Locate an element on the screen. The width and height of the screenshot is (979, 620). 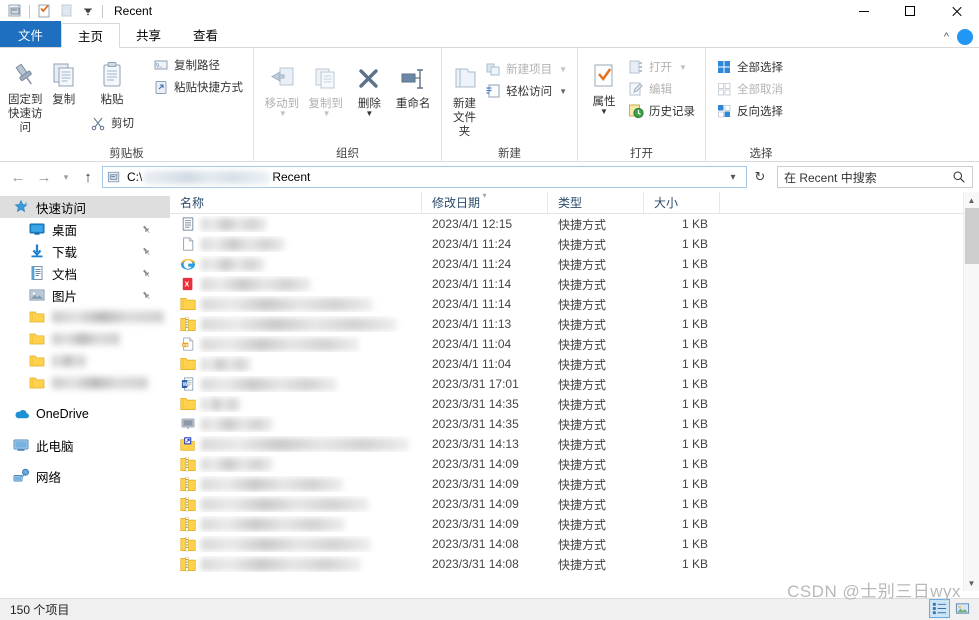
up-arrow-icon: ↑ is located at coordinates (88, 177).